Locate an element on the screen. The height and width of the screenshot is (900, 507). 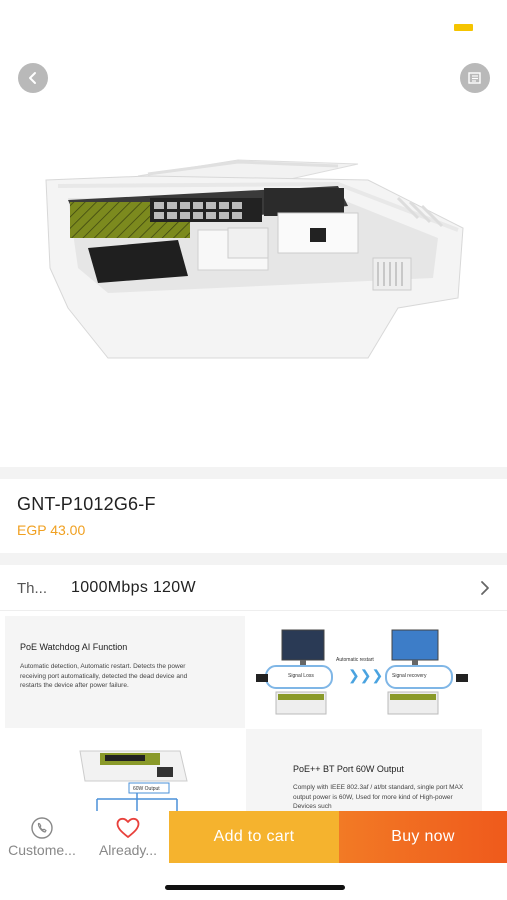
watchdog-diagram-art: ❯❯❯ is located at coordinates (362, 672).